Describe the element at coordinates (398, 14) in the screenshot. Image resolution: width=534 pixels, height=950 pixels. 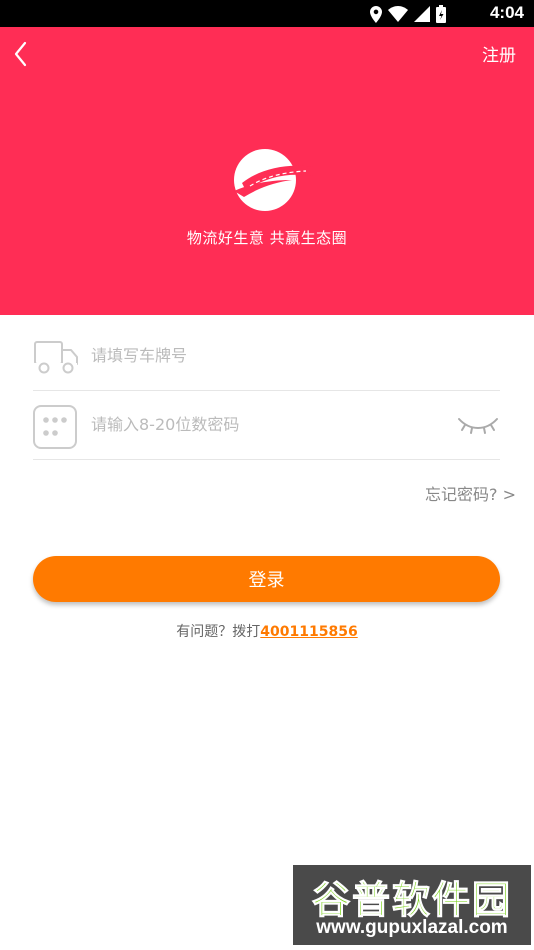
I see `wifi-icon` at that location.